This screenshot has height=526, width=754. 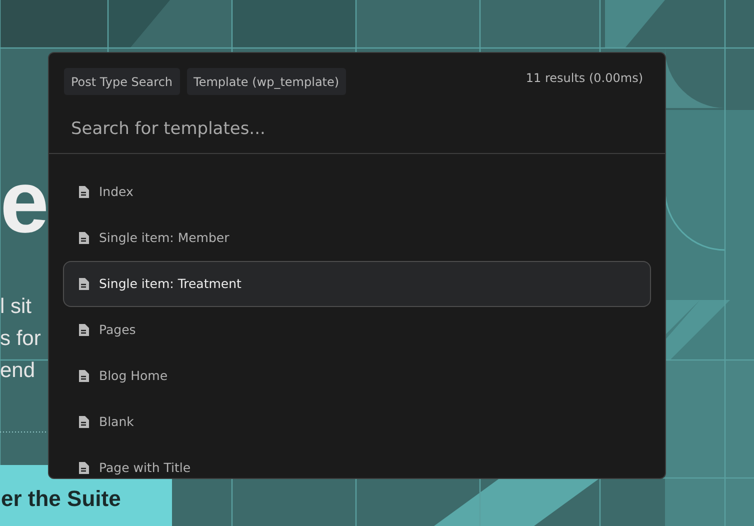 I want to click on template-item: Single item: Treatment, so click(x=357, y=284).